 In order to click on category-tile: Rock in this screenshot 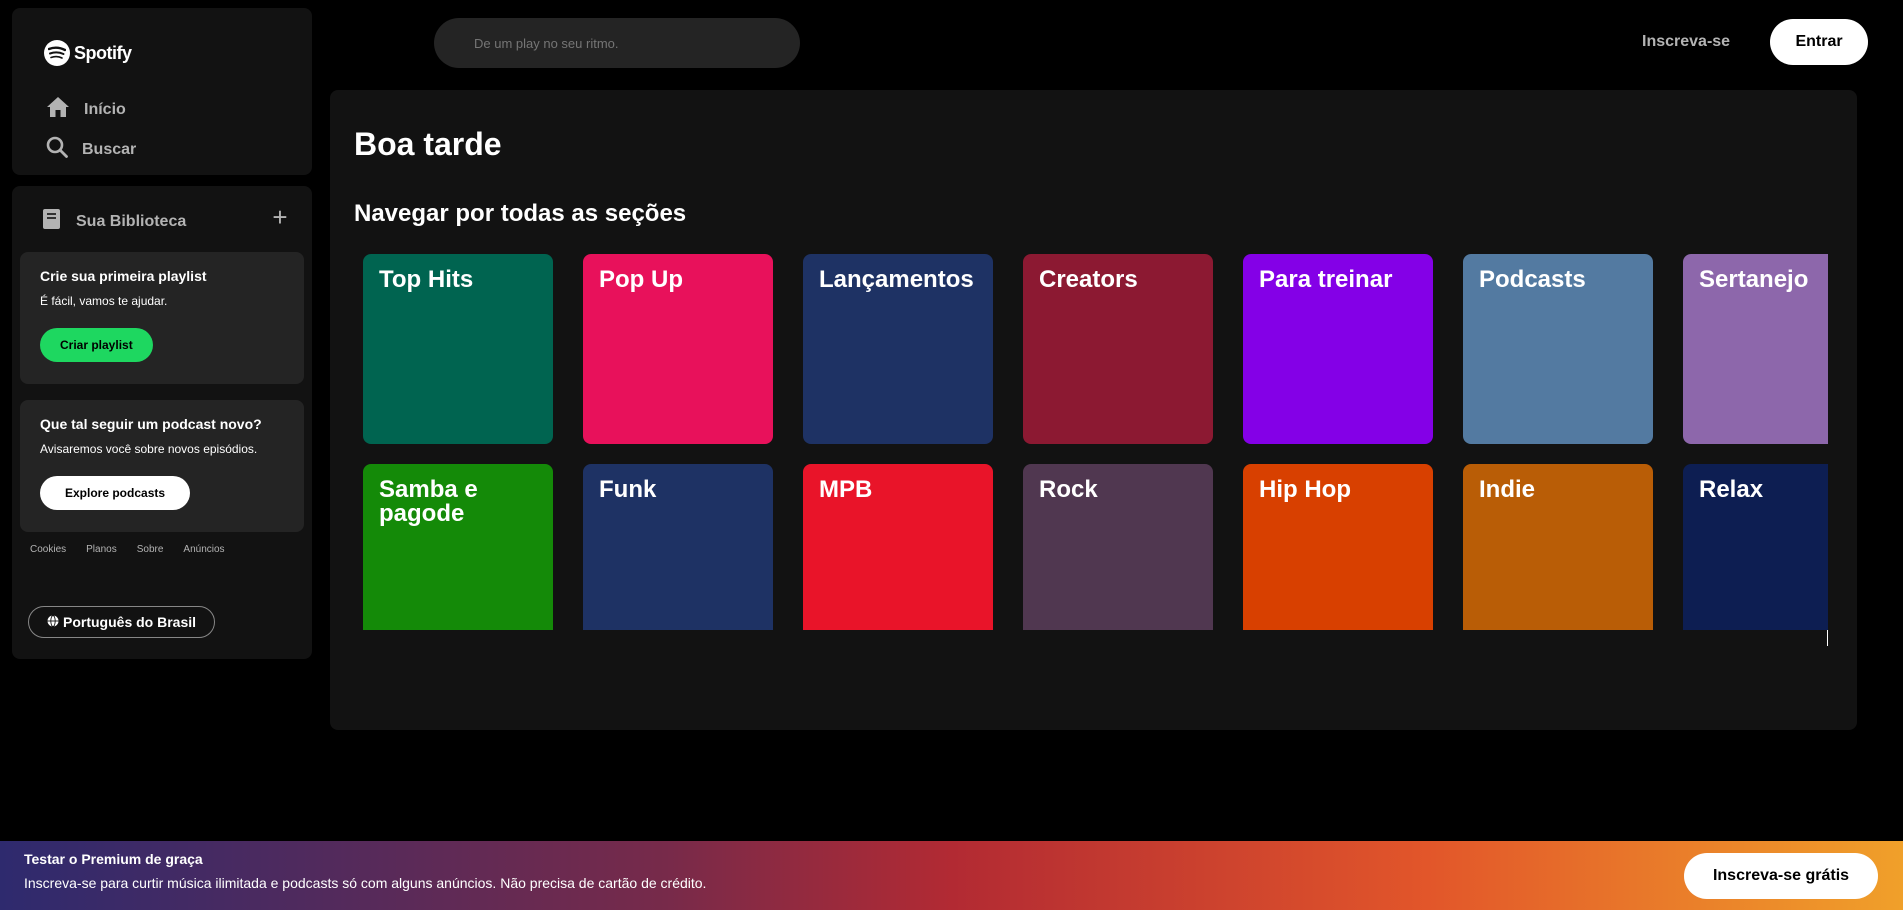, I will do `click(1118, 547)`.